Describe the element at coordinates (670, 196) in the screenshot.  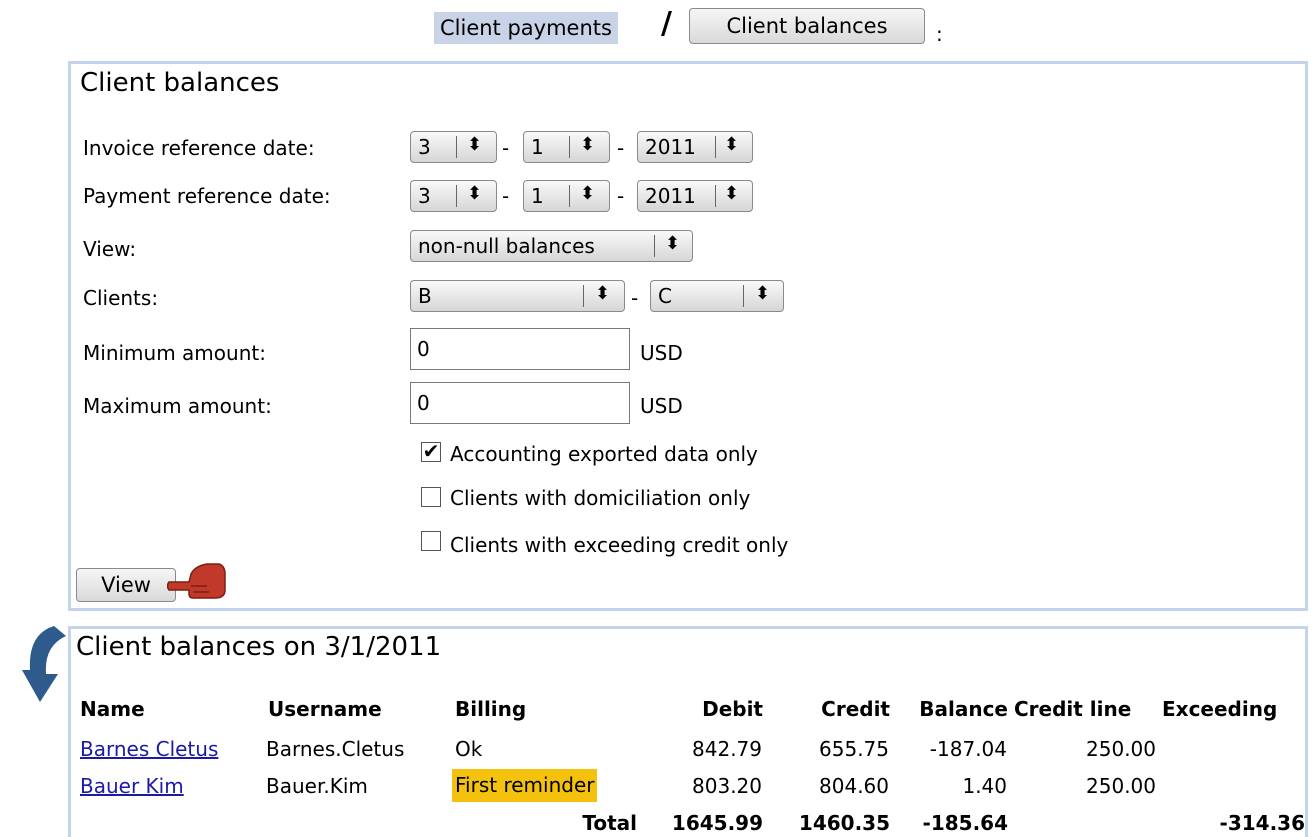
I see `payment-year-value: 2011` at that location.